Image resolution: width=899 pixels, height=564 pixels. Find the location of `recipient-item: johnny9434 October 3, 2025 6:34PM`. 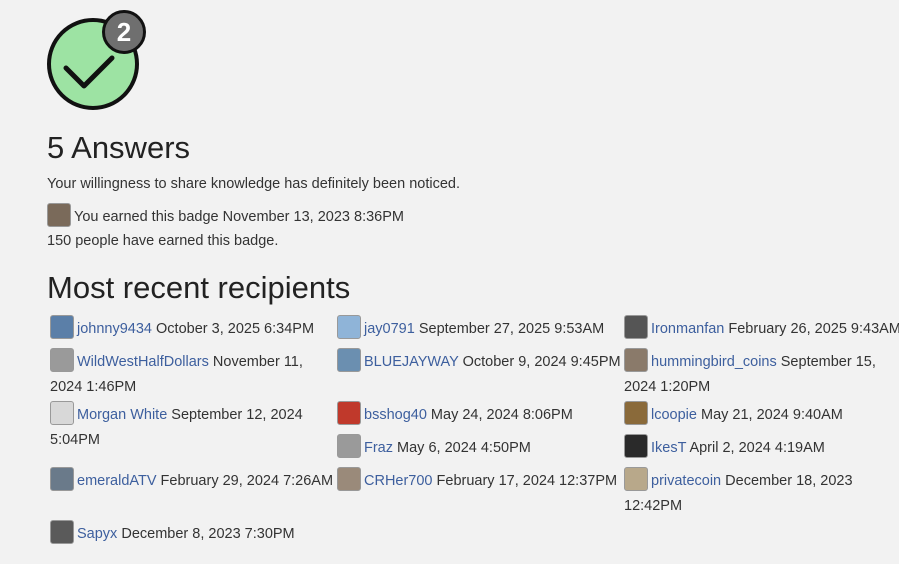

recipient-item: johnny9434 October 3, 2025 6:34PM is located at coordinates (192, 328).